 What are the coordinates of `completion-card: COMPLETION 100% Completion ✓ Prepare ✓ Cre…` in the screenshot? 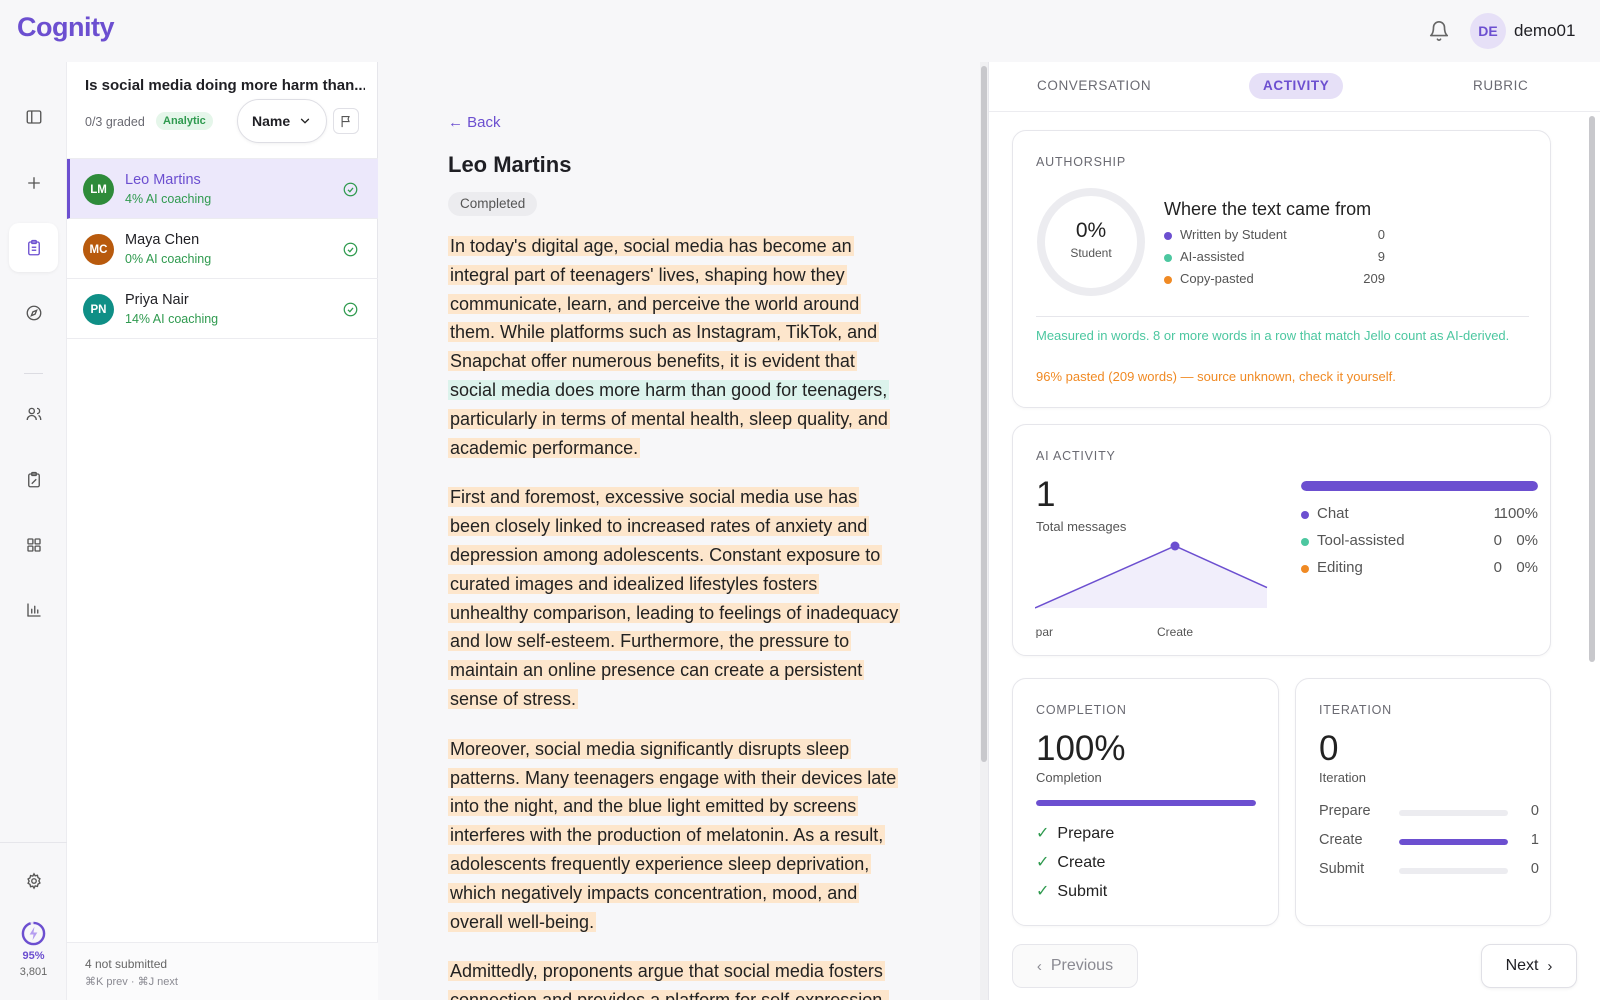 It's located at (1145, 802).